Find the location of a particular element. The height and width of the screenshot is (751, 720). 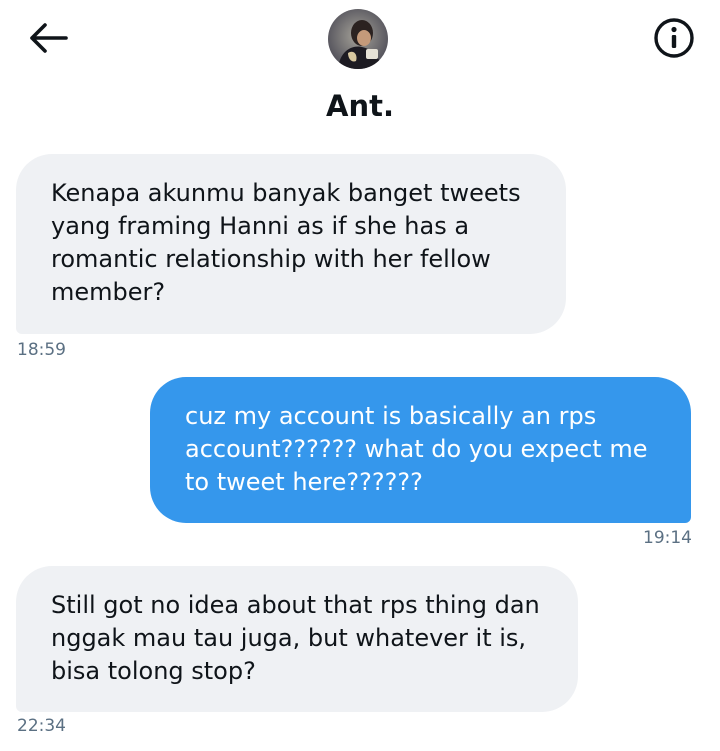

message-text-line: cuz my account is basically an rps is located at coordinates (391, 416).